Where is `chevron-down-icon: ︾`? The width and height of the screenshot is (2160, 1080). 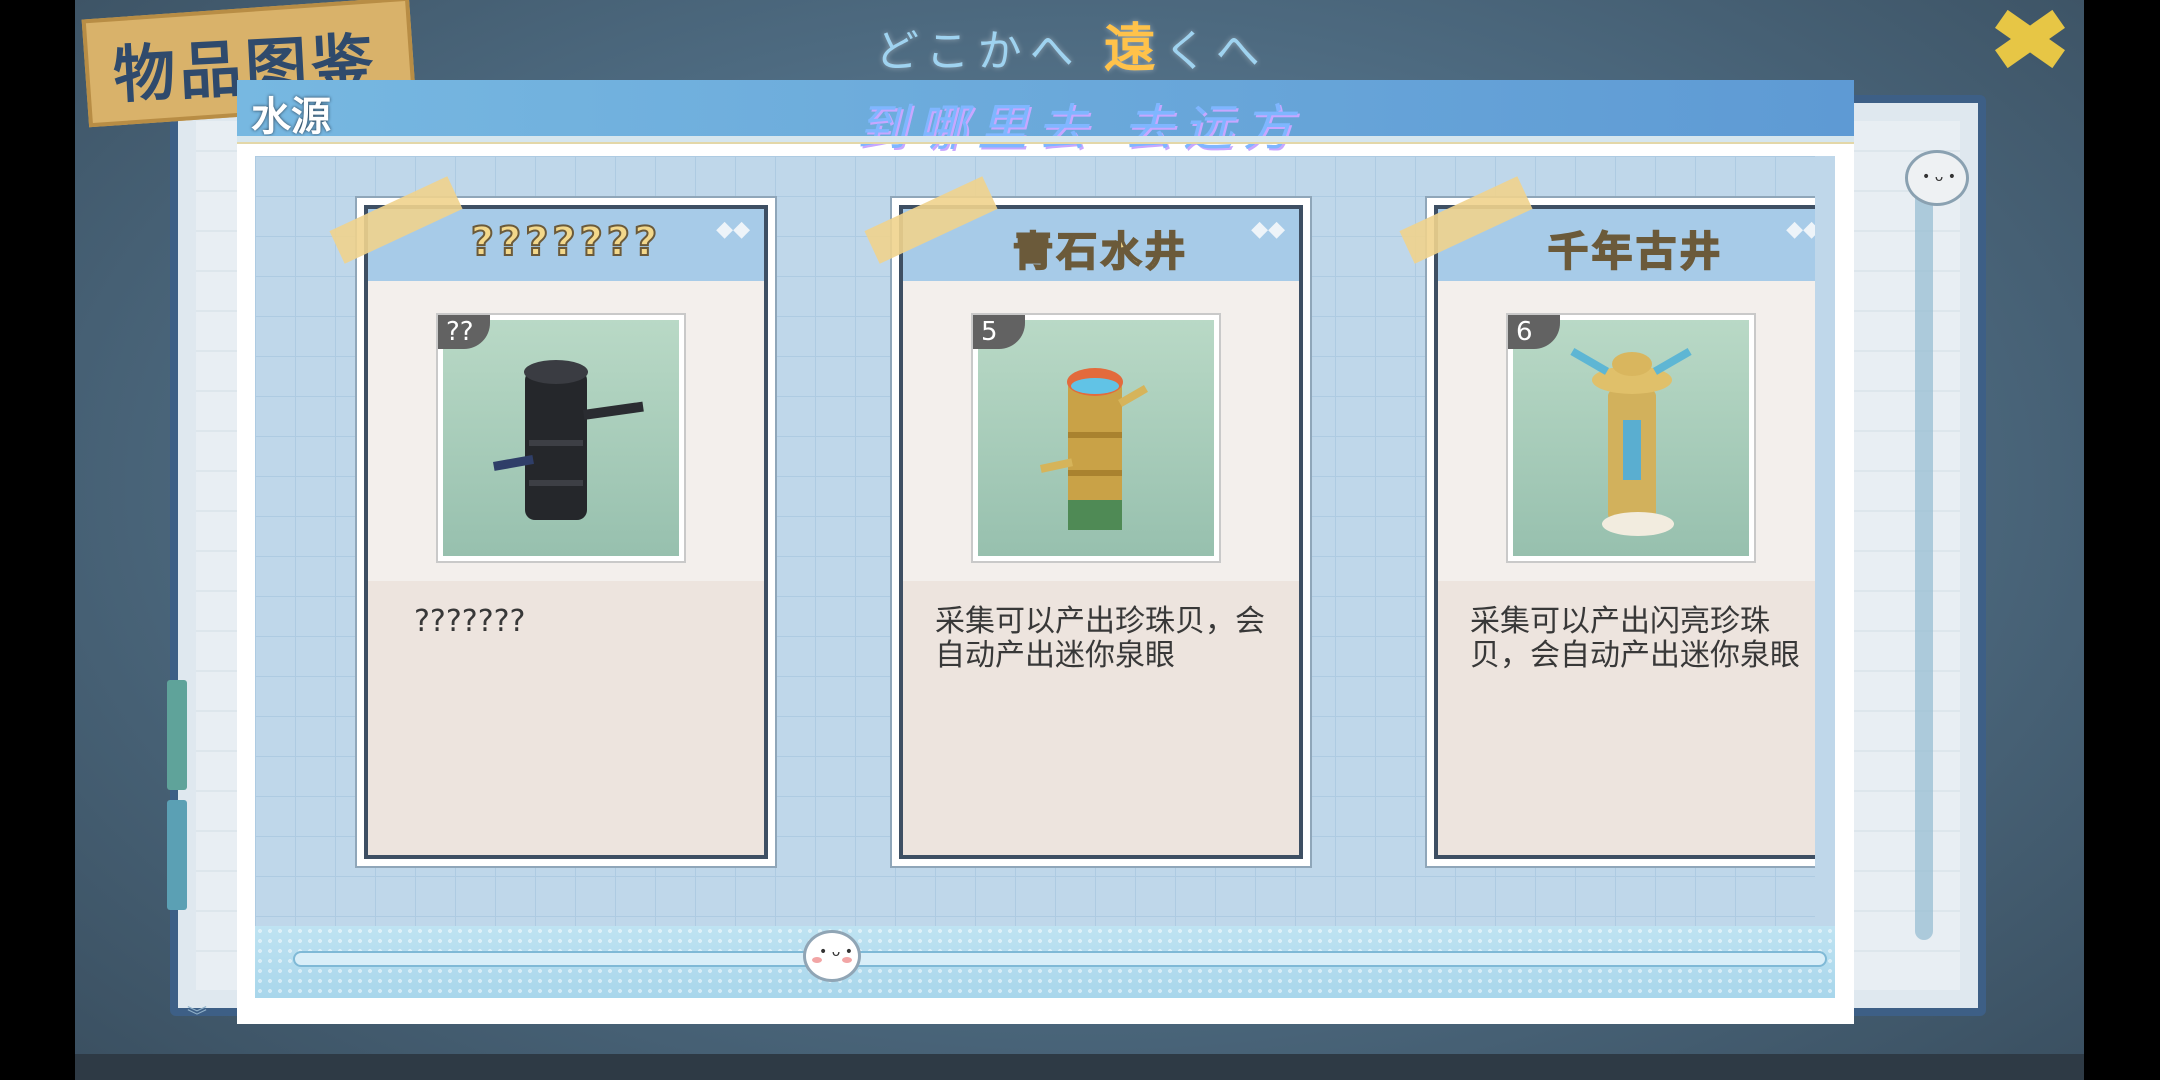
chevron-down-icon: ︾ is located at coordinates (197, 1016).